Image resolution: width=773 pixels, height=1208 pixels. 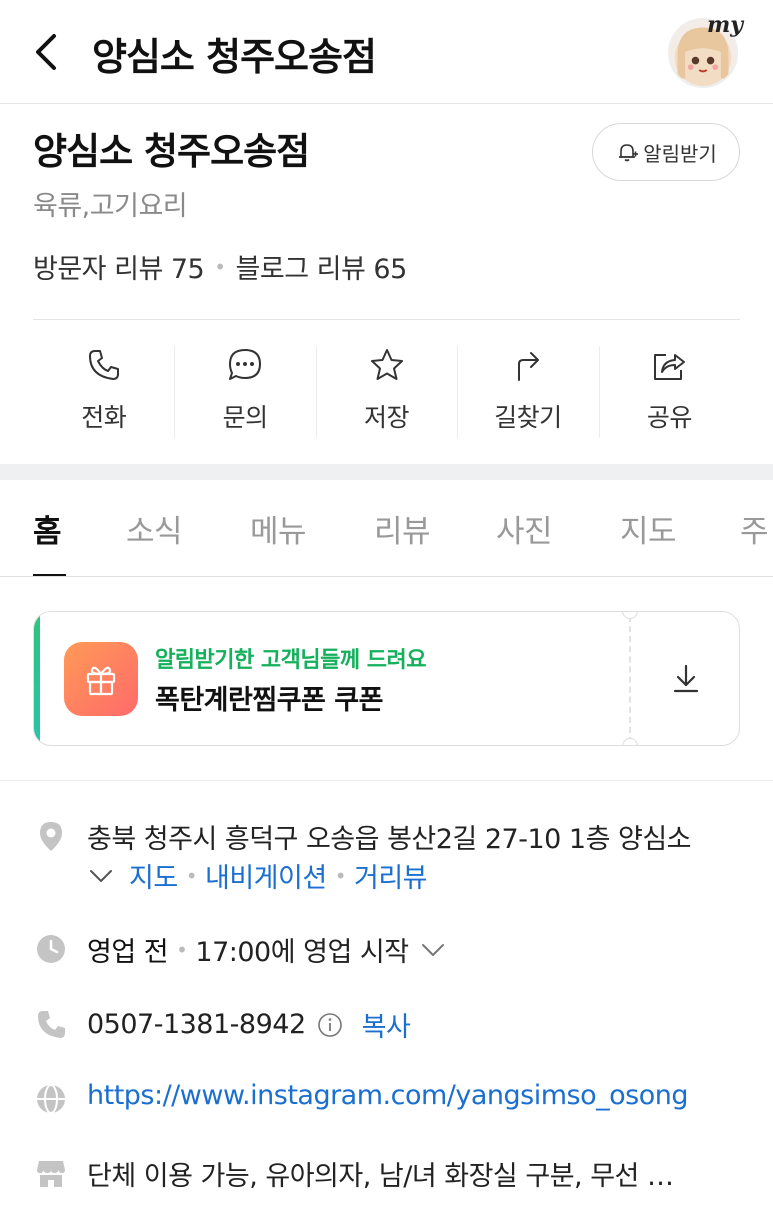 What do you see at coordinates (389, 839) in the screenshot?
I see `address-text: 충북 청주시 흥덕구 오송읍 봉산2길 27-10 1층 양심소` at bounding box center [389, 839].